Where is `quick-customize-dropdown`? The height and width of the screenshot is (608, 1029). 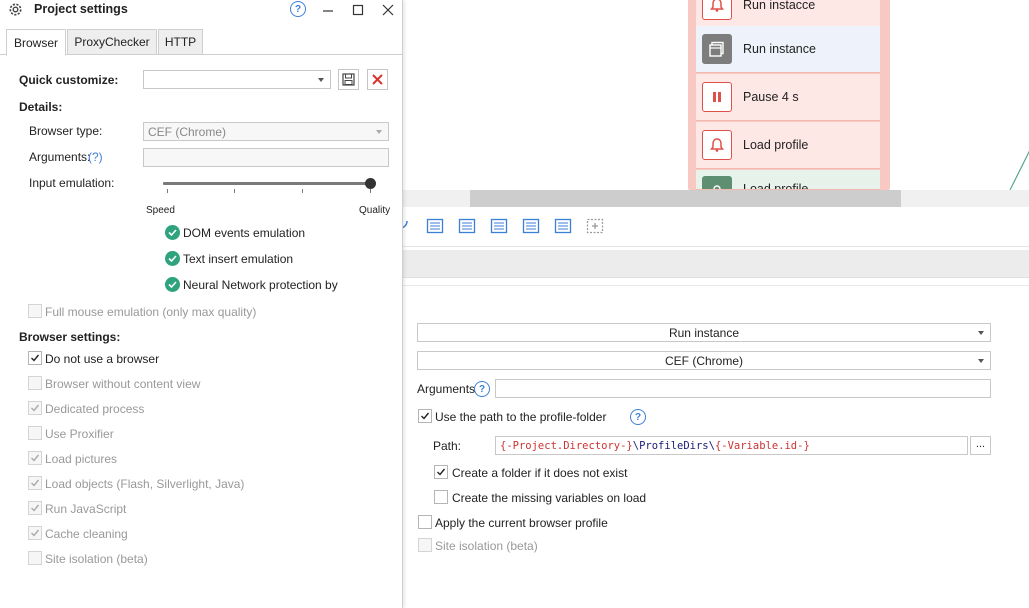
quick-customize-dropdown is located at coordinates (237, 79).